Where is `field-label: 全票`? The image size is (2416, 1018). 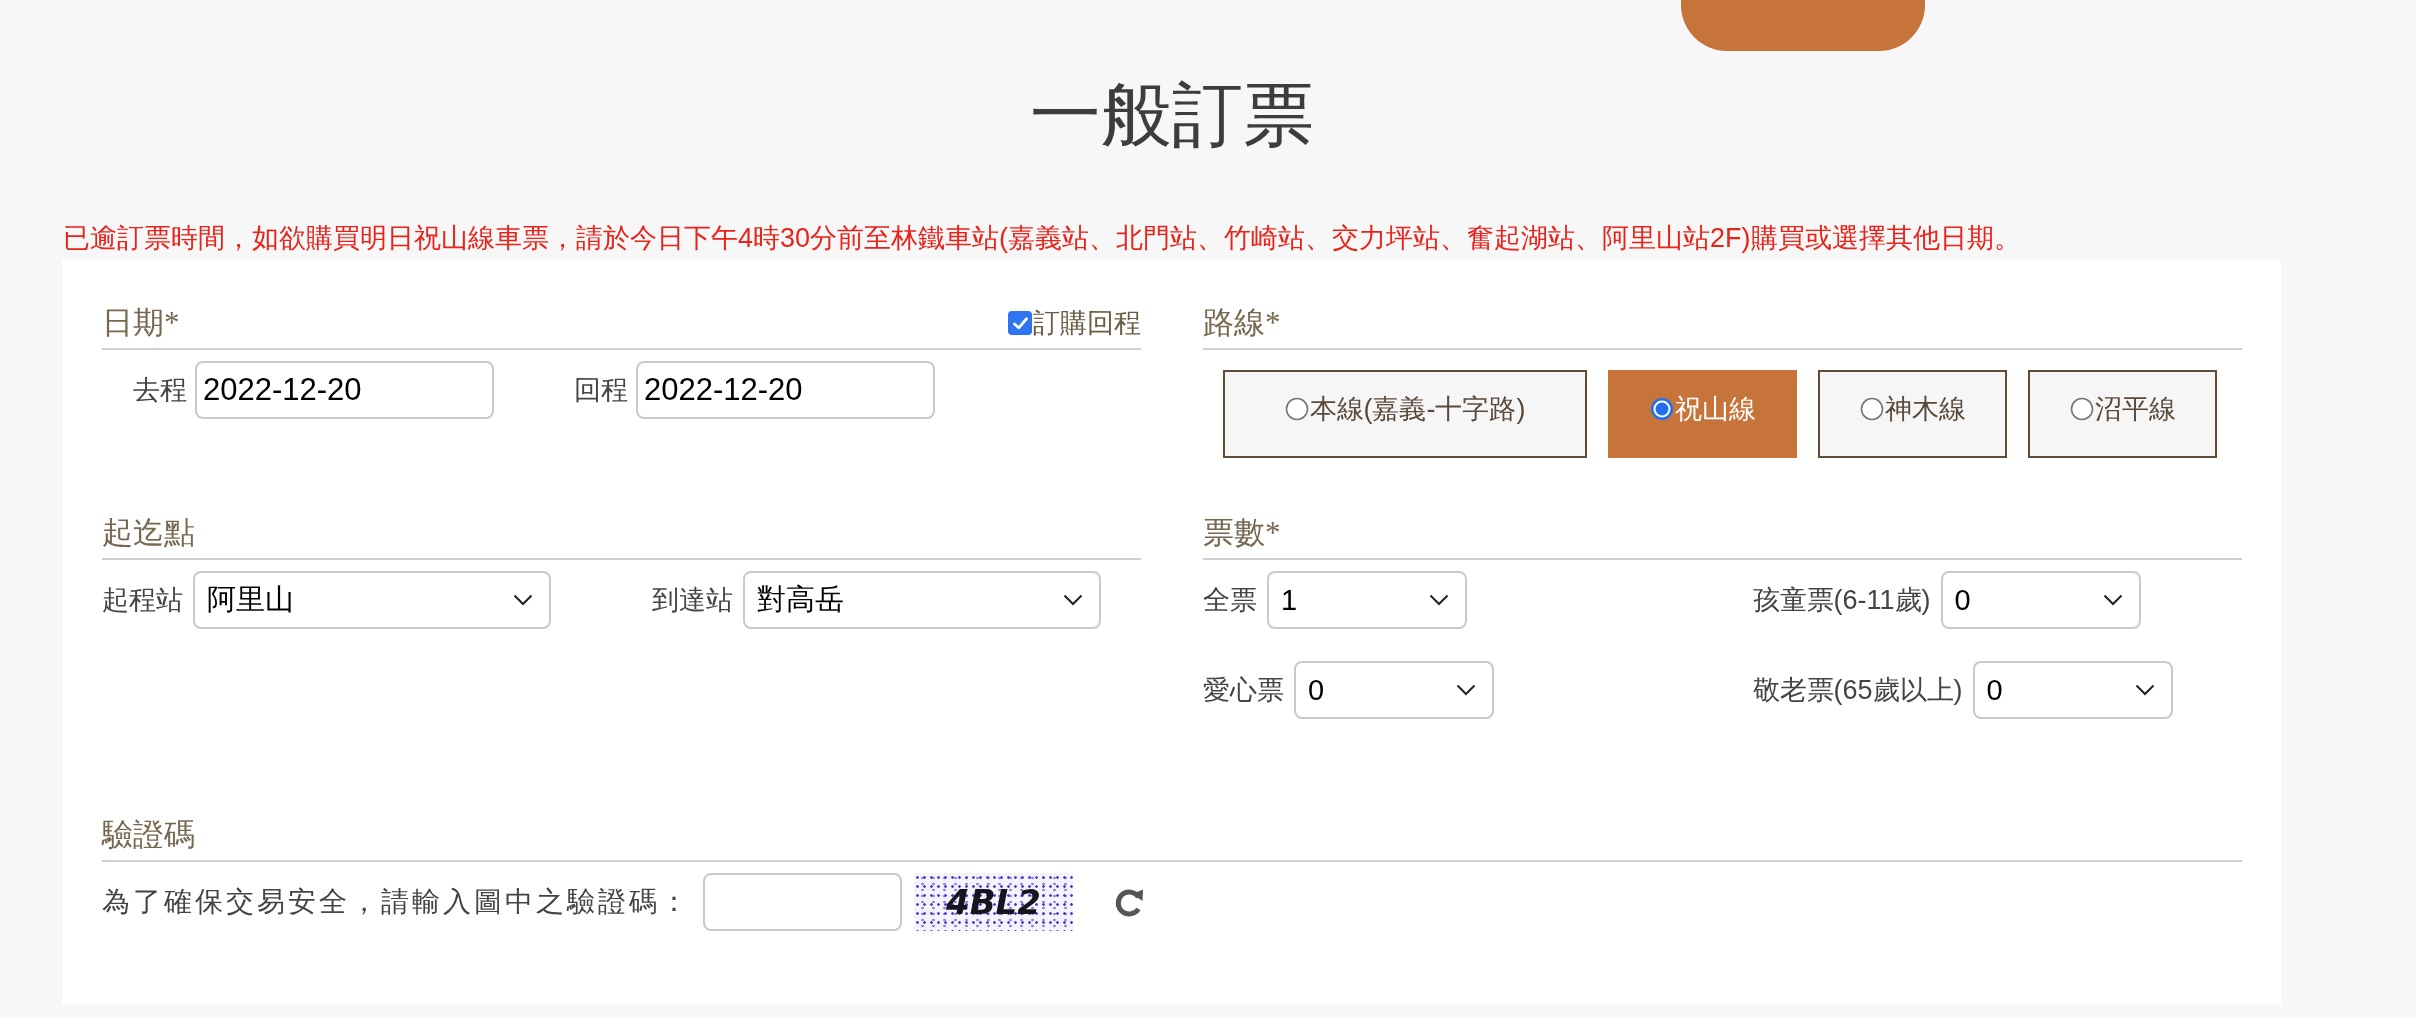 field-label: 全票 is located at coordinates (1230, 600).